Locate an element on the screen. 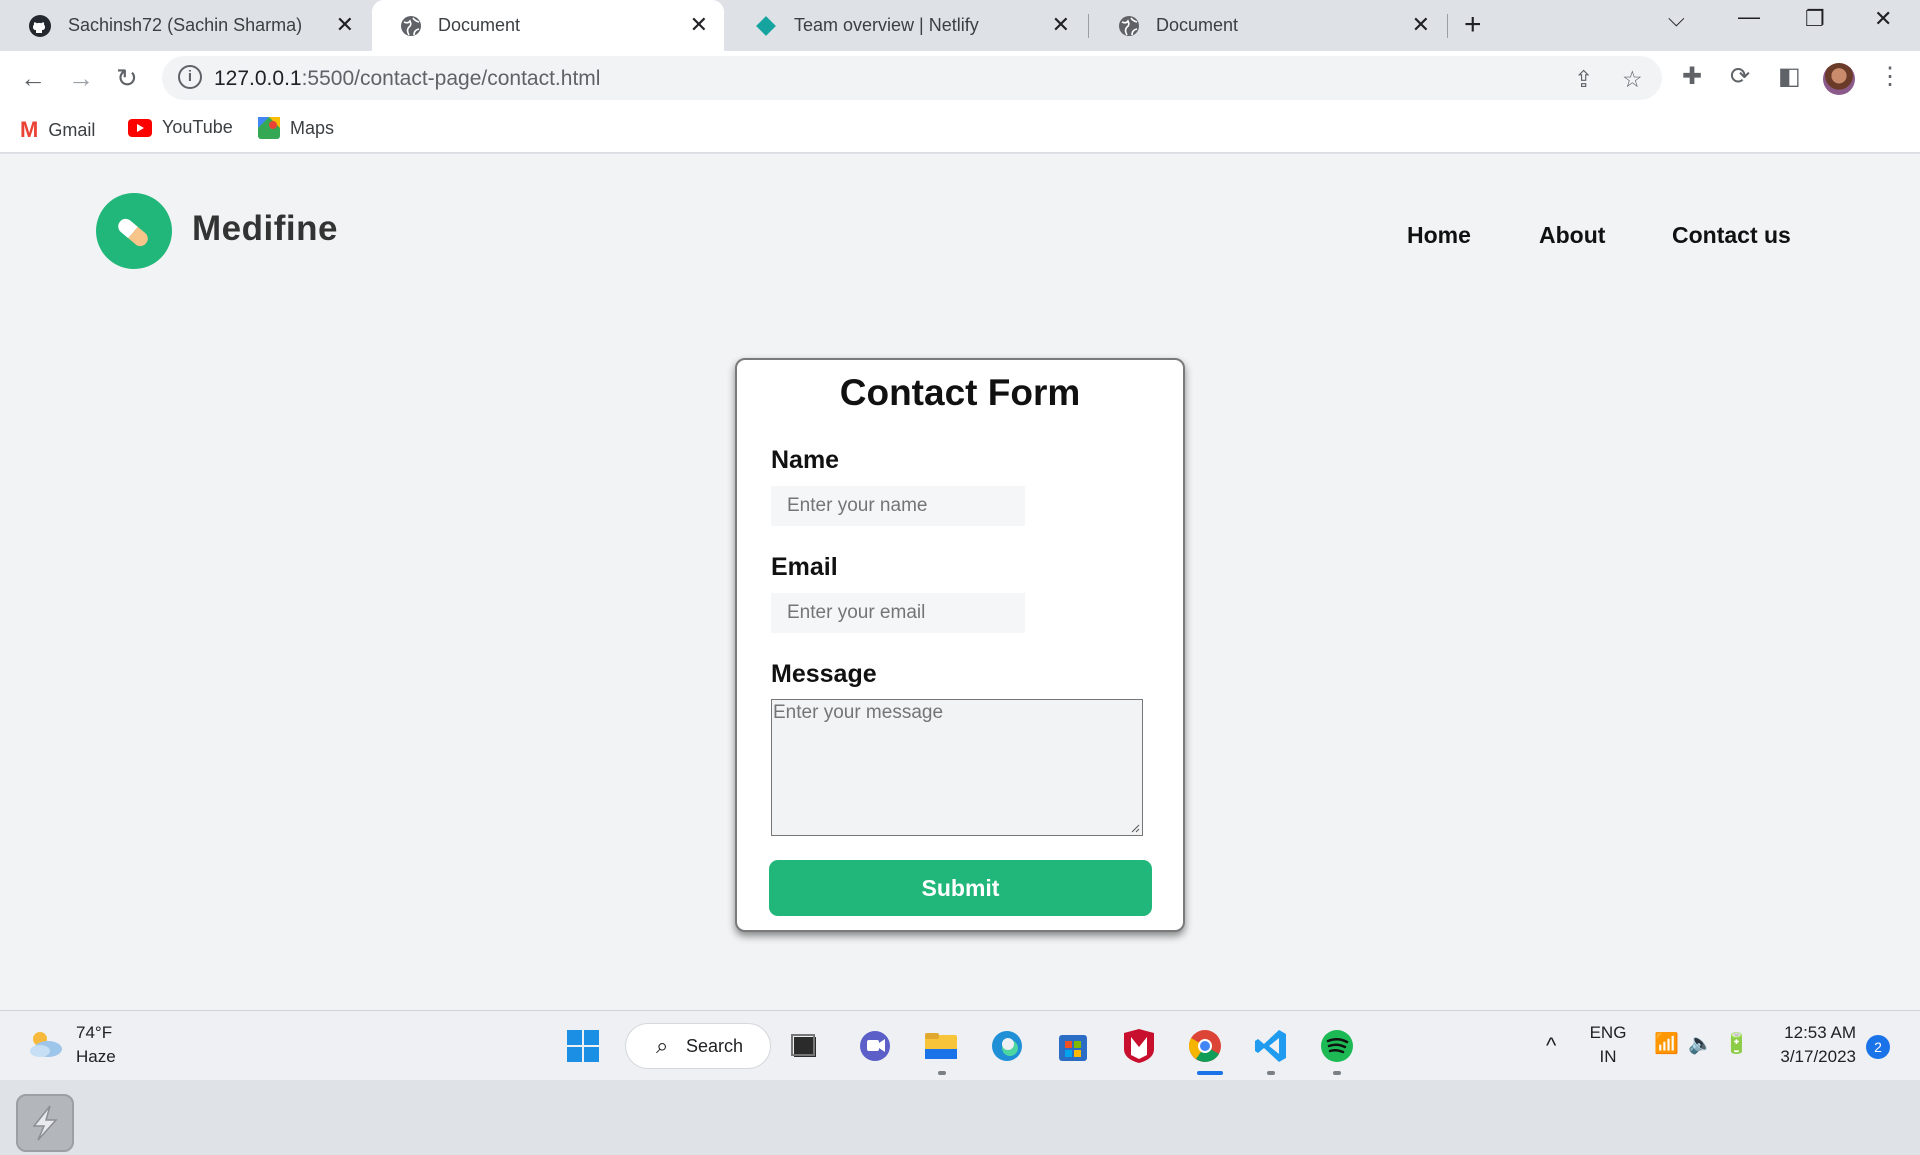 This screenshot has width=1920, height=1155. search-icon: ⌕ is located at coordinates (662, 1045).